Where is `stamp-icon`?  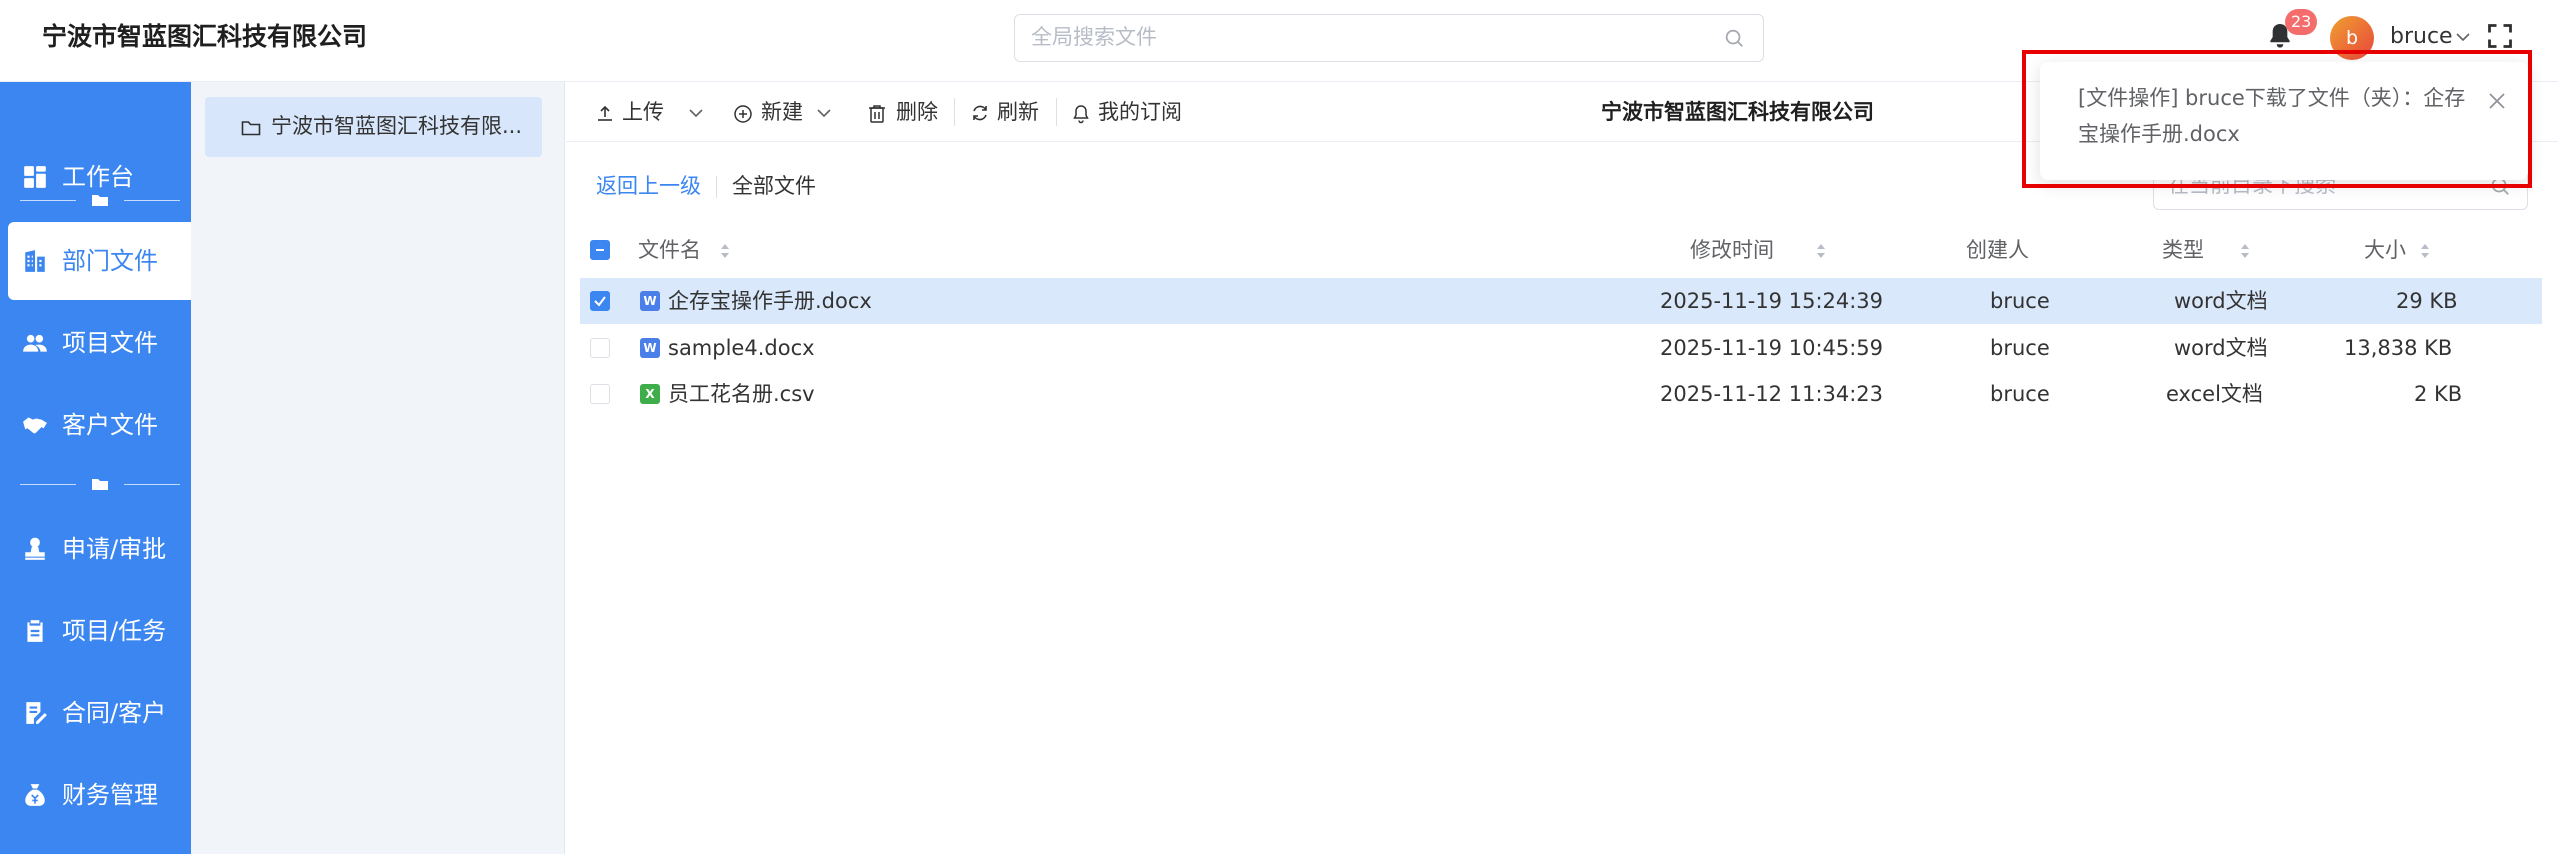 stamp-icon is located at coordinates (35, 548).